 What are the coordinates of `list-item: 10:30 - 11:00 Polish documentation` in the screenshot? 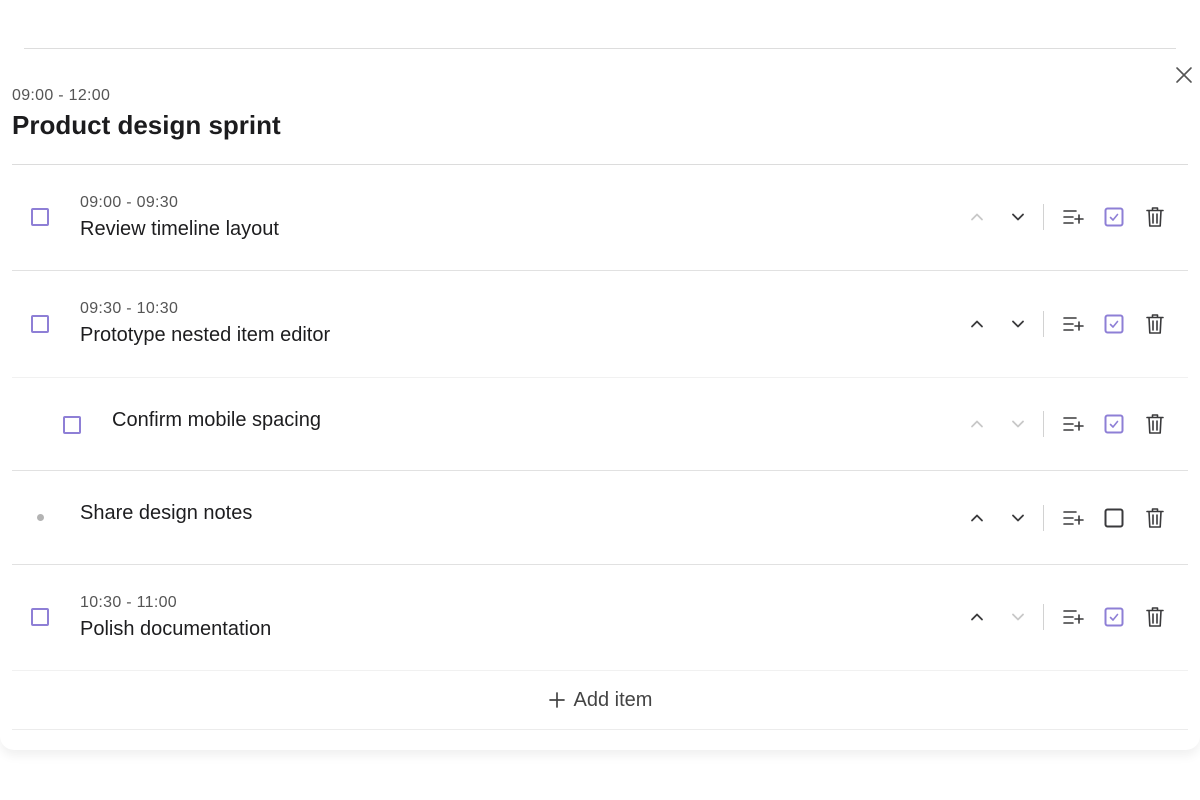 It's located at (600, 618).